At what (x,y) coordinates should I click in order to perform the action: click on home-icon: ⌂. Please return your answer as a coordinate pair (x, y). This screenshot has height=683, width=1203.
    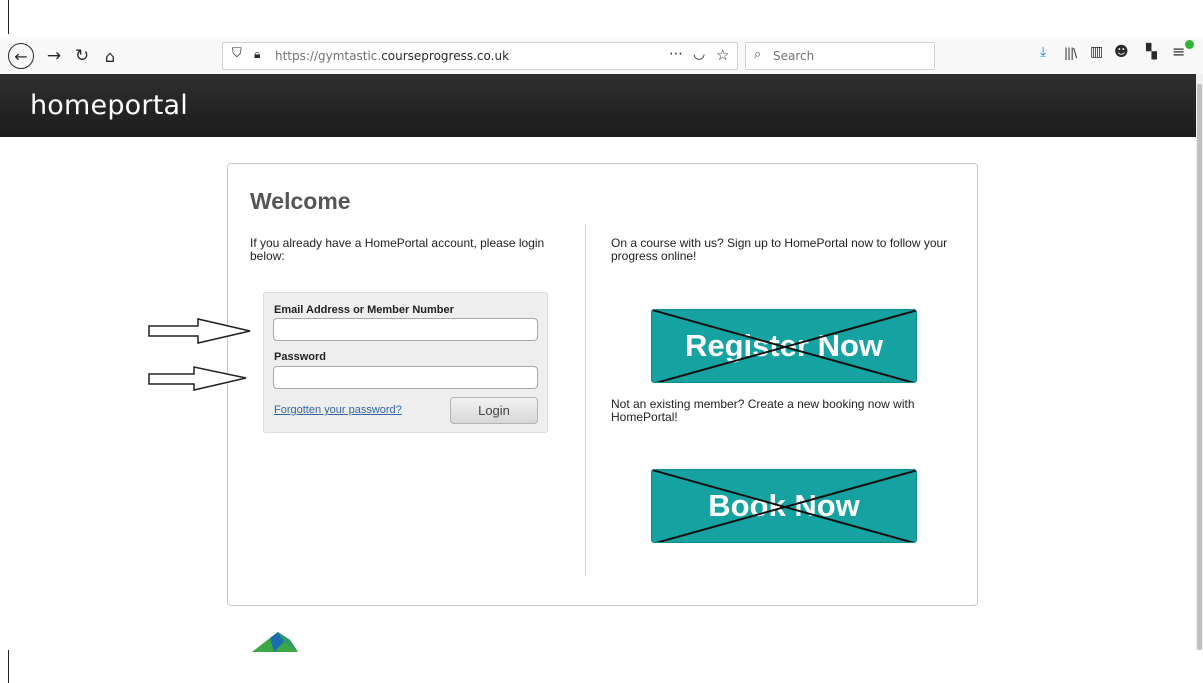
    Looking at the image, I should click on (110, 56).